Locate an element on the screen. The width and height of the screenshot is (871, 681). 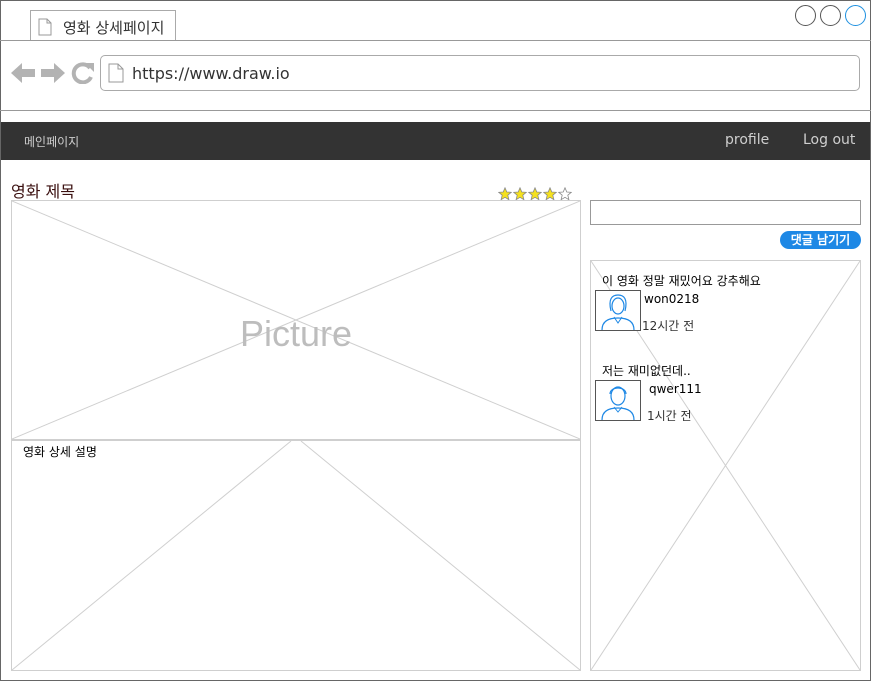
comment-text: 저는 재미없던데.. is located at coordinates (646, 371).